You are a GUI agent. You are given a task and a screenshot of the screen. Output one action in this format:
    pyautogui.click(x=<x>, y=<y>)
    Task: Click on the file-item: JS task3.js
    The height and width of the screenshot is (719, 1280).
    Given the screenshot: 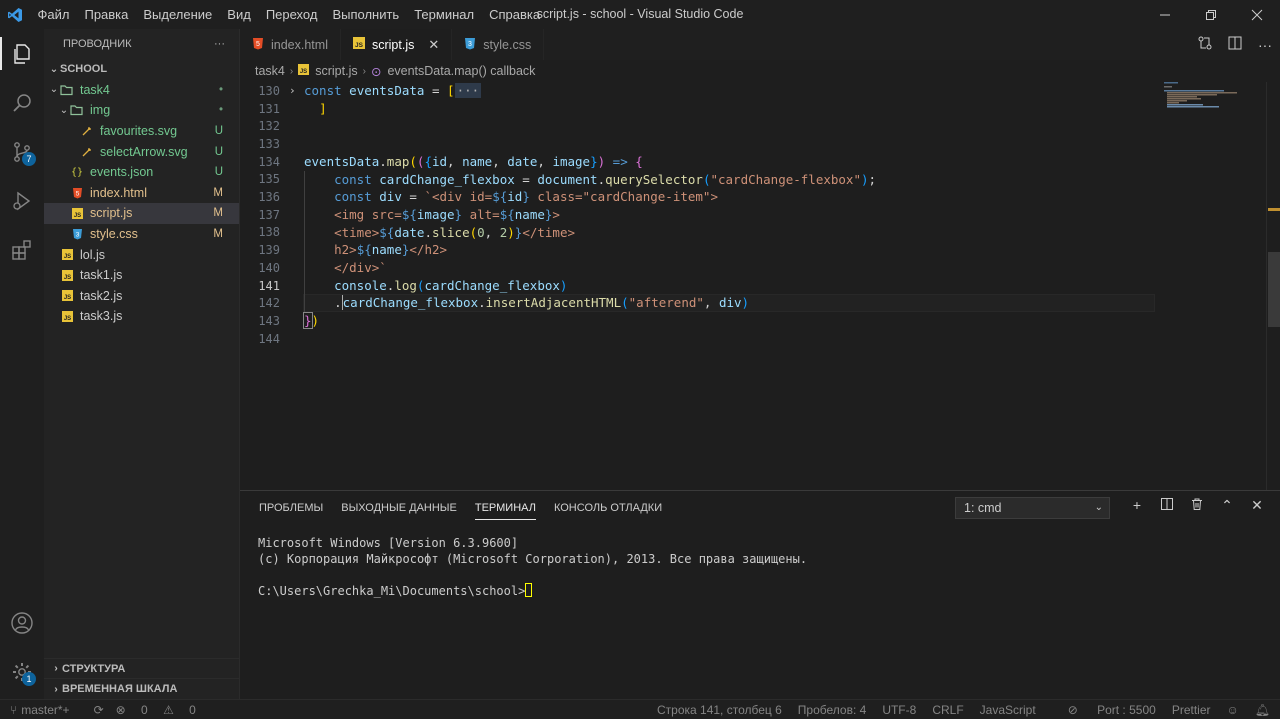 What is the action you would take?
    pyautogui.click(x=141, y=316)
    